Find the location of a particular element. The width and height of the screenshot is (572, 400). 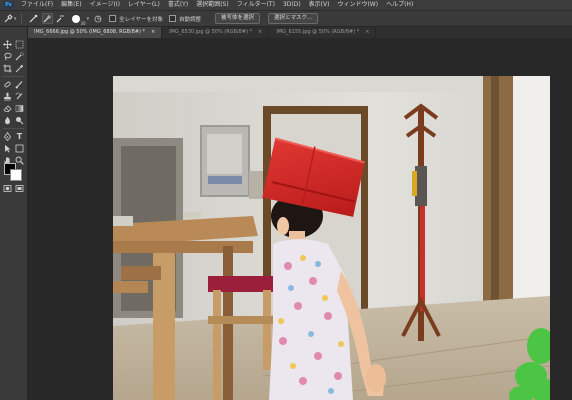

chevron-down-icon: ▾ is located at coordinates (15, 19).